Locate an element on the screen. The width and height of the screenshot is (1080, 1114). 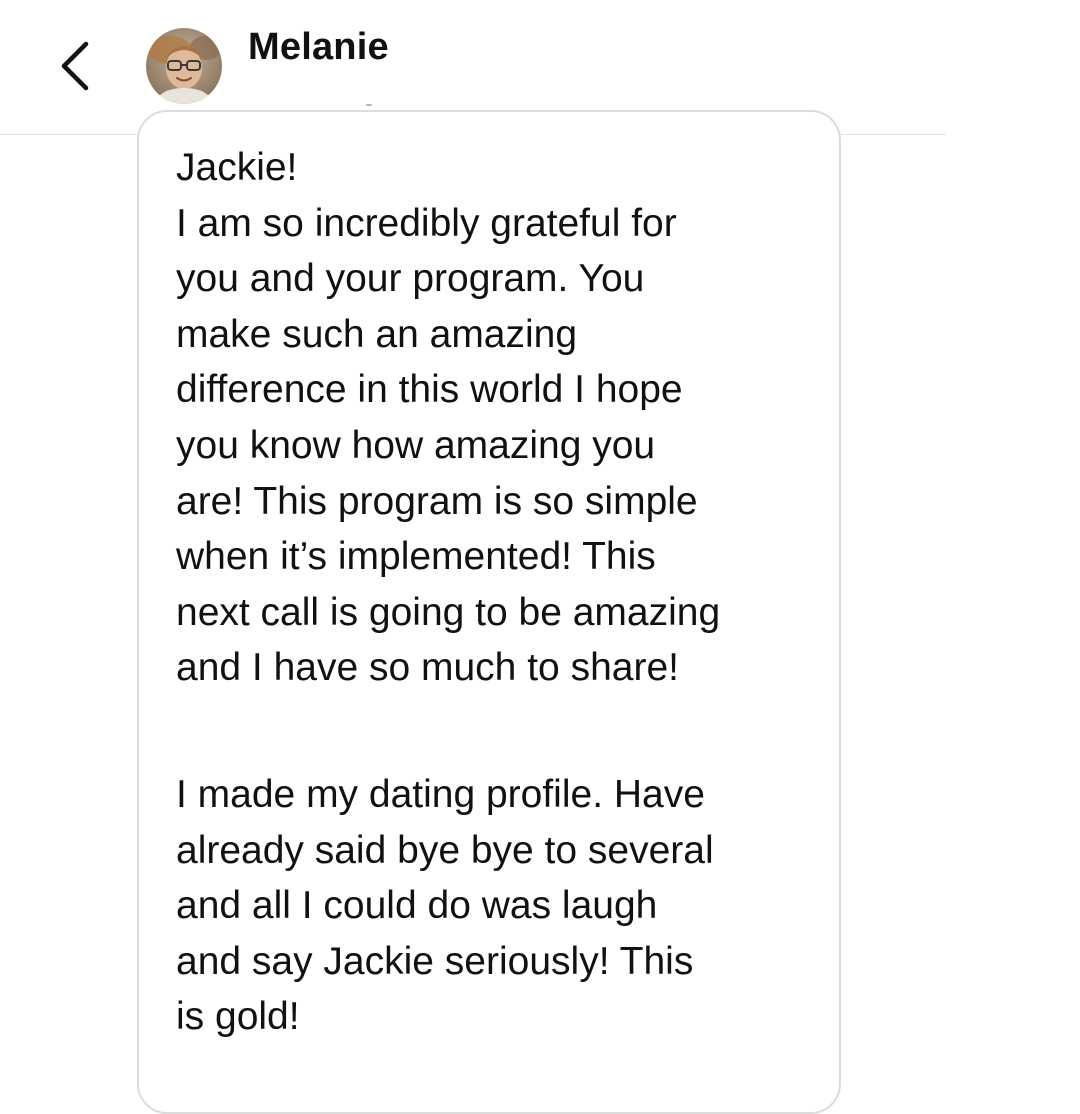
message-line: you and your program. You is located at coordinates (410, 279).